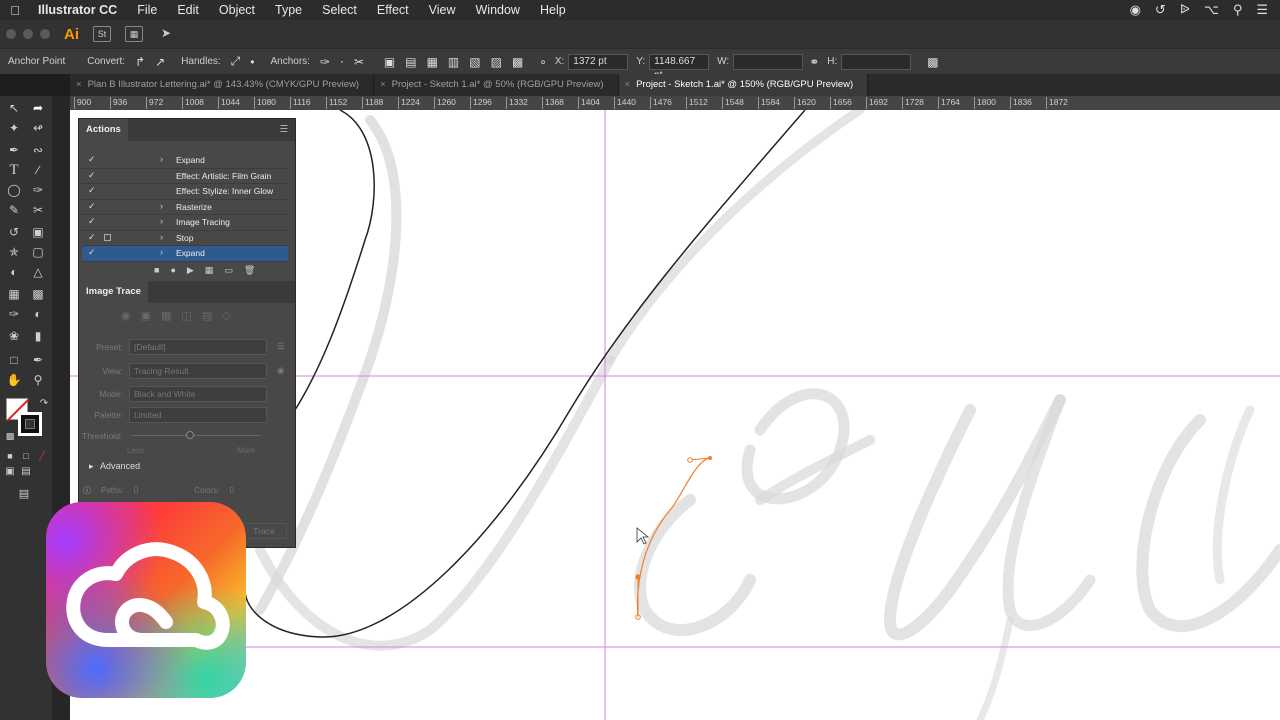  I want to click on actions-tab: Actions, so click(103, 130).